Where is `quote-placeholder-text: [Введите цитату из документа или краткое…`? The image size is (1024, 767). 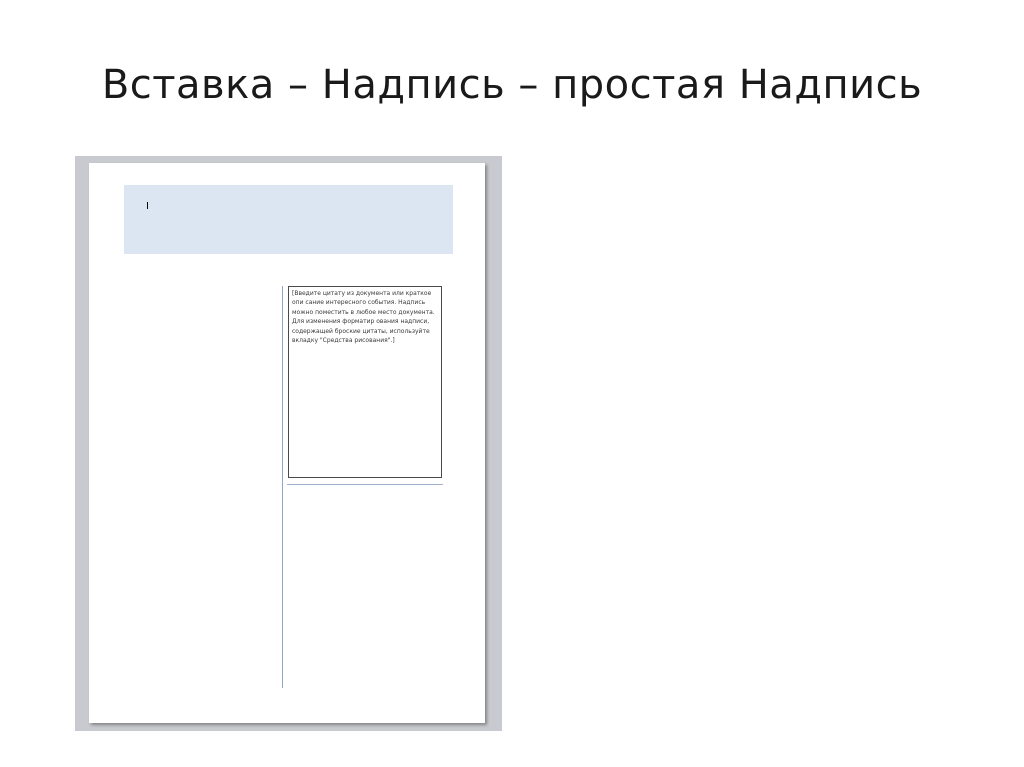 quote-placeholder-text: [Введите цитату из документа или краткое… is located at coordinates (363, 317).